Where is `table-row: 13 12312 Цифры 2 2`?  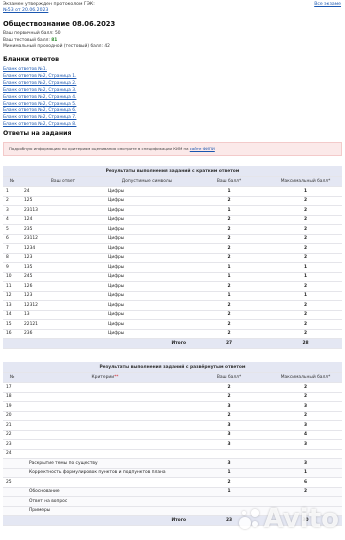 table-row: 13 12312 Цифры 2 2 is located at coordinates (173, 305).